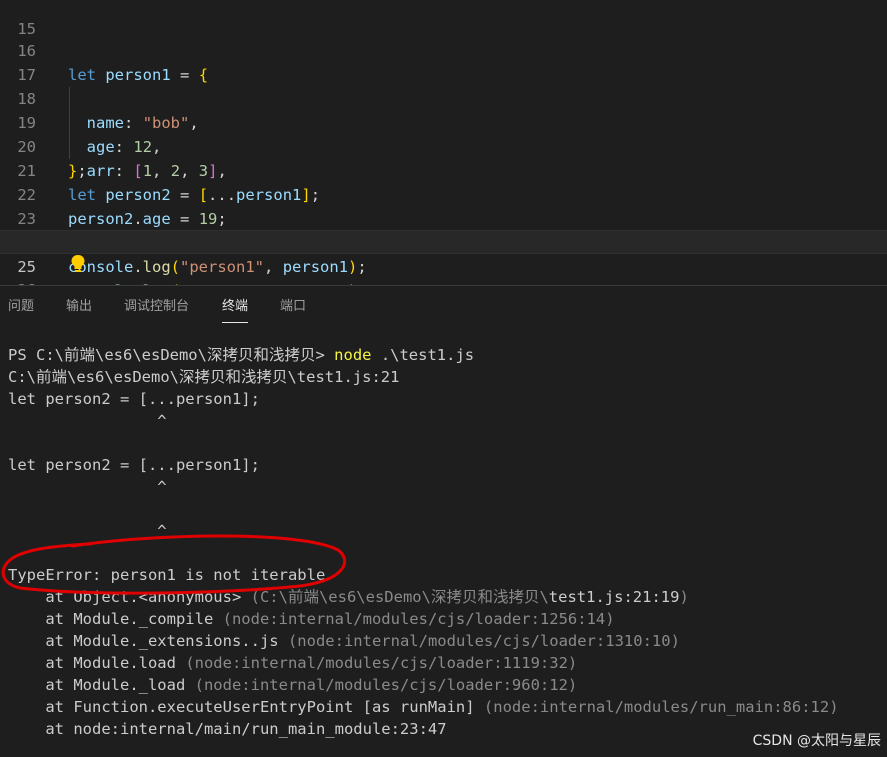  I want to click on code-line-current: 25 console.log("person2", person2);, so click(443, 257).